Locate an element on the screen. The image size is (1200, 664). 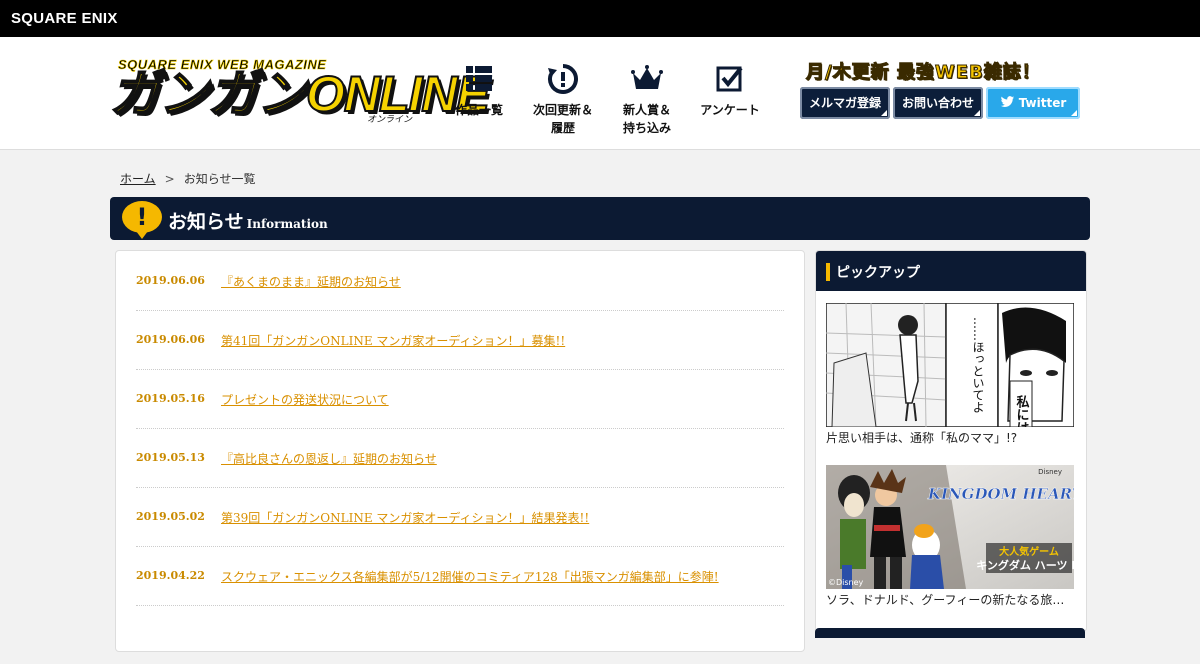
page-title-ja: お知らせ is located at coordinates (206, 222).